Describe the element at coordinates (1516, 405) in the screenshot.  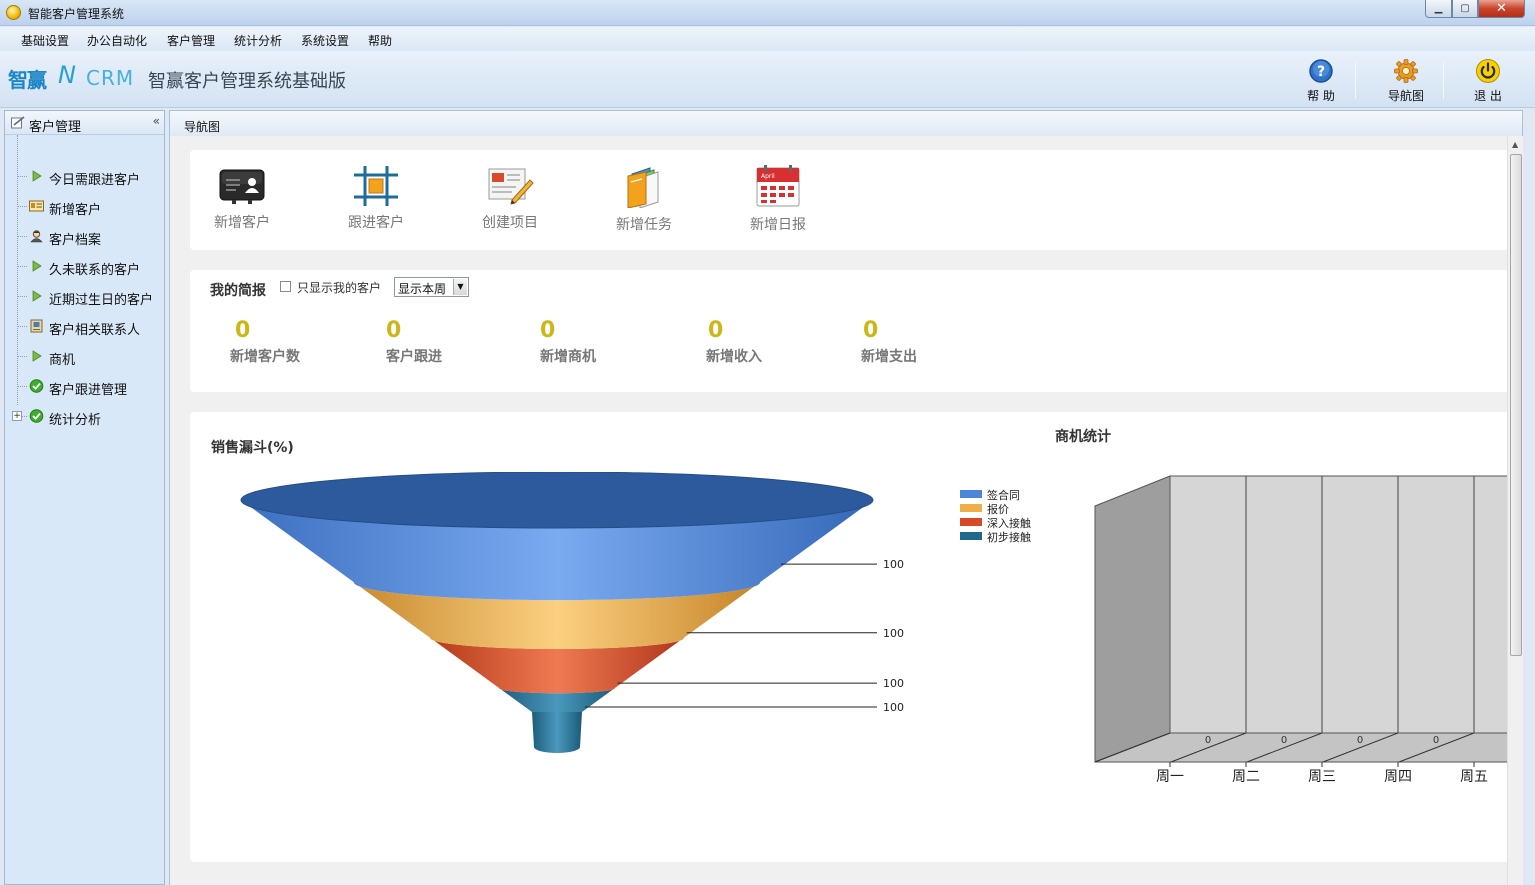
I see `scrollbar-thumb` at that location.